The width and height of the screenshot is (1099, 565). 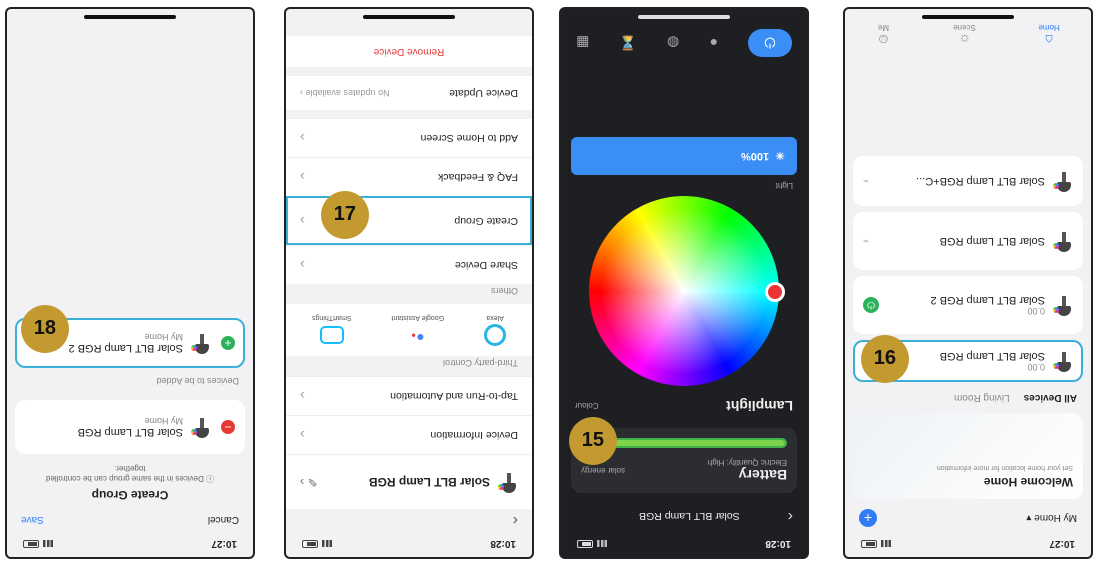 What do you see at coordinates (684, 544) in the screenshot?
I see `status-bar: 10:28` at bounding box center [684, 544].